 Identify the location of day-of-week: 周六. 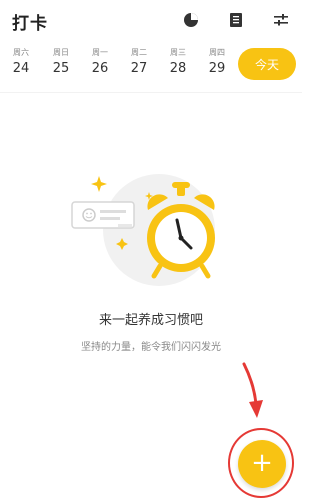
(21, 52).